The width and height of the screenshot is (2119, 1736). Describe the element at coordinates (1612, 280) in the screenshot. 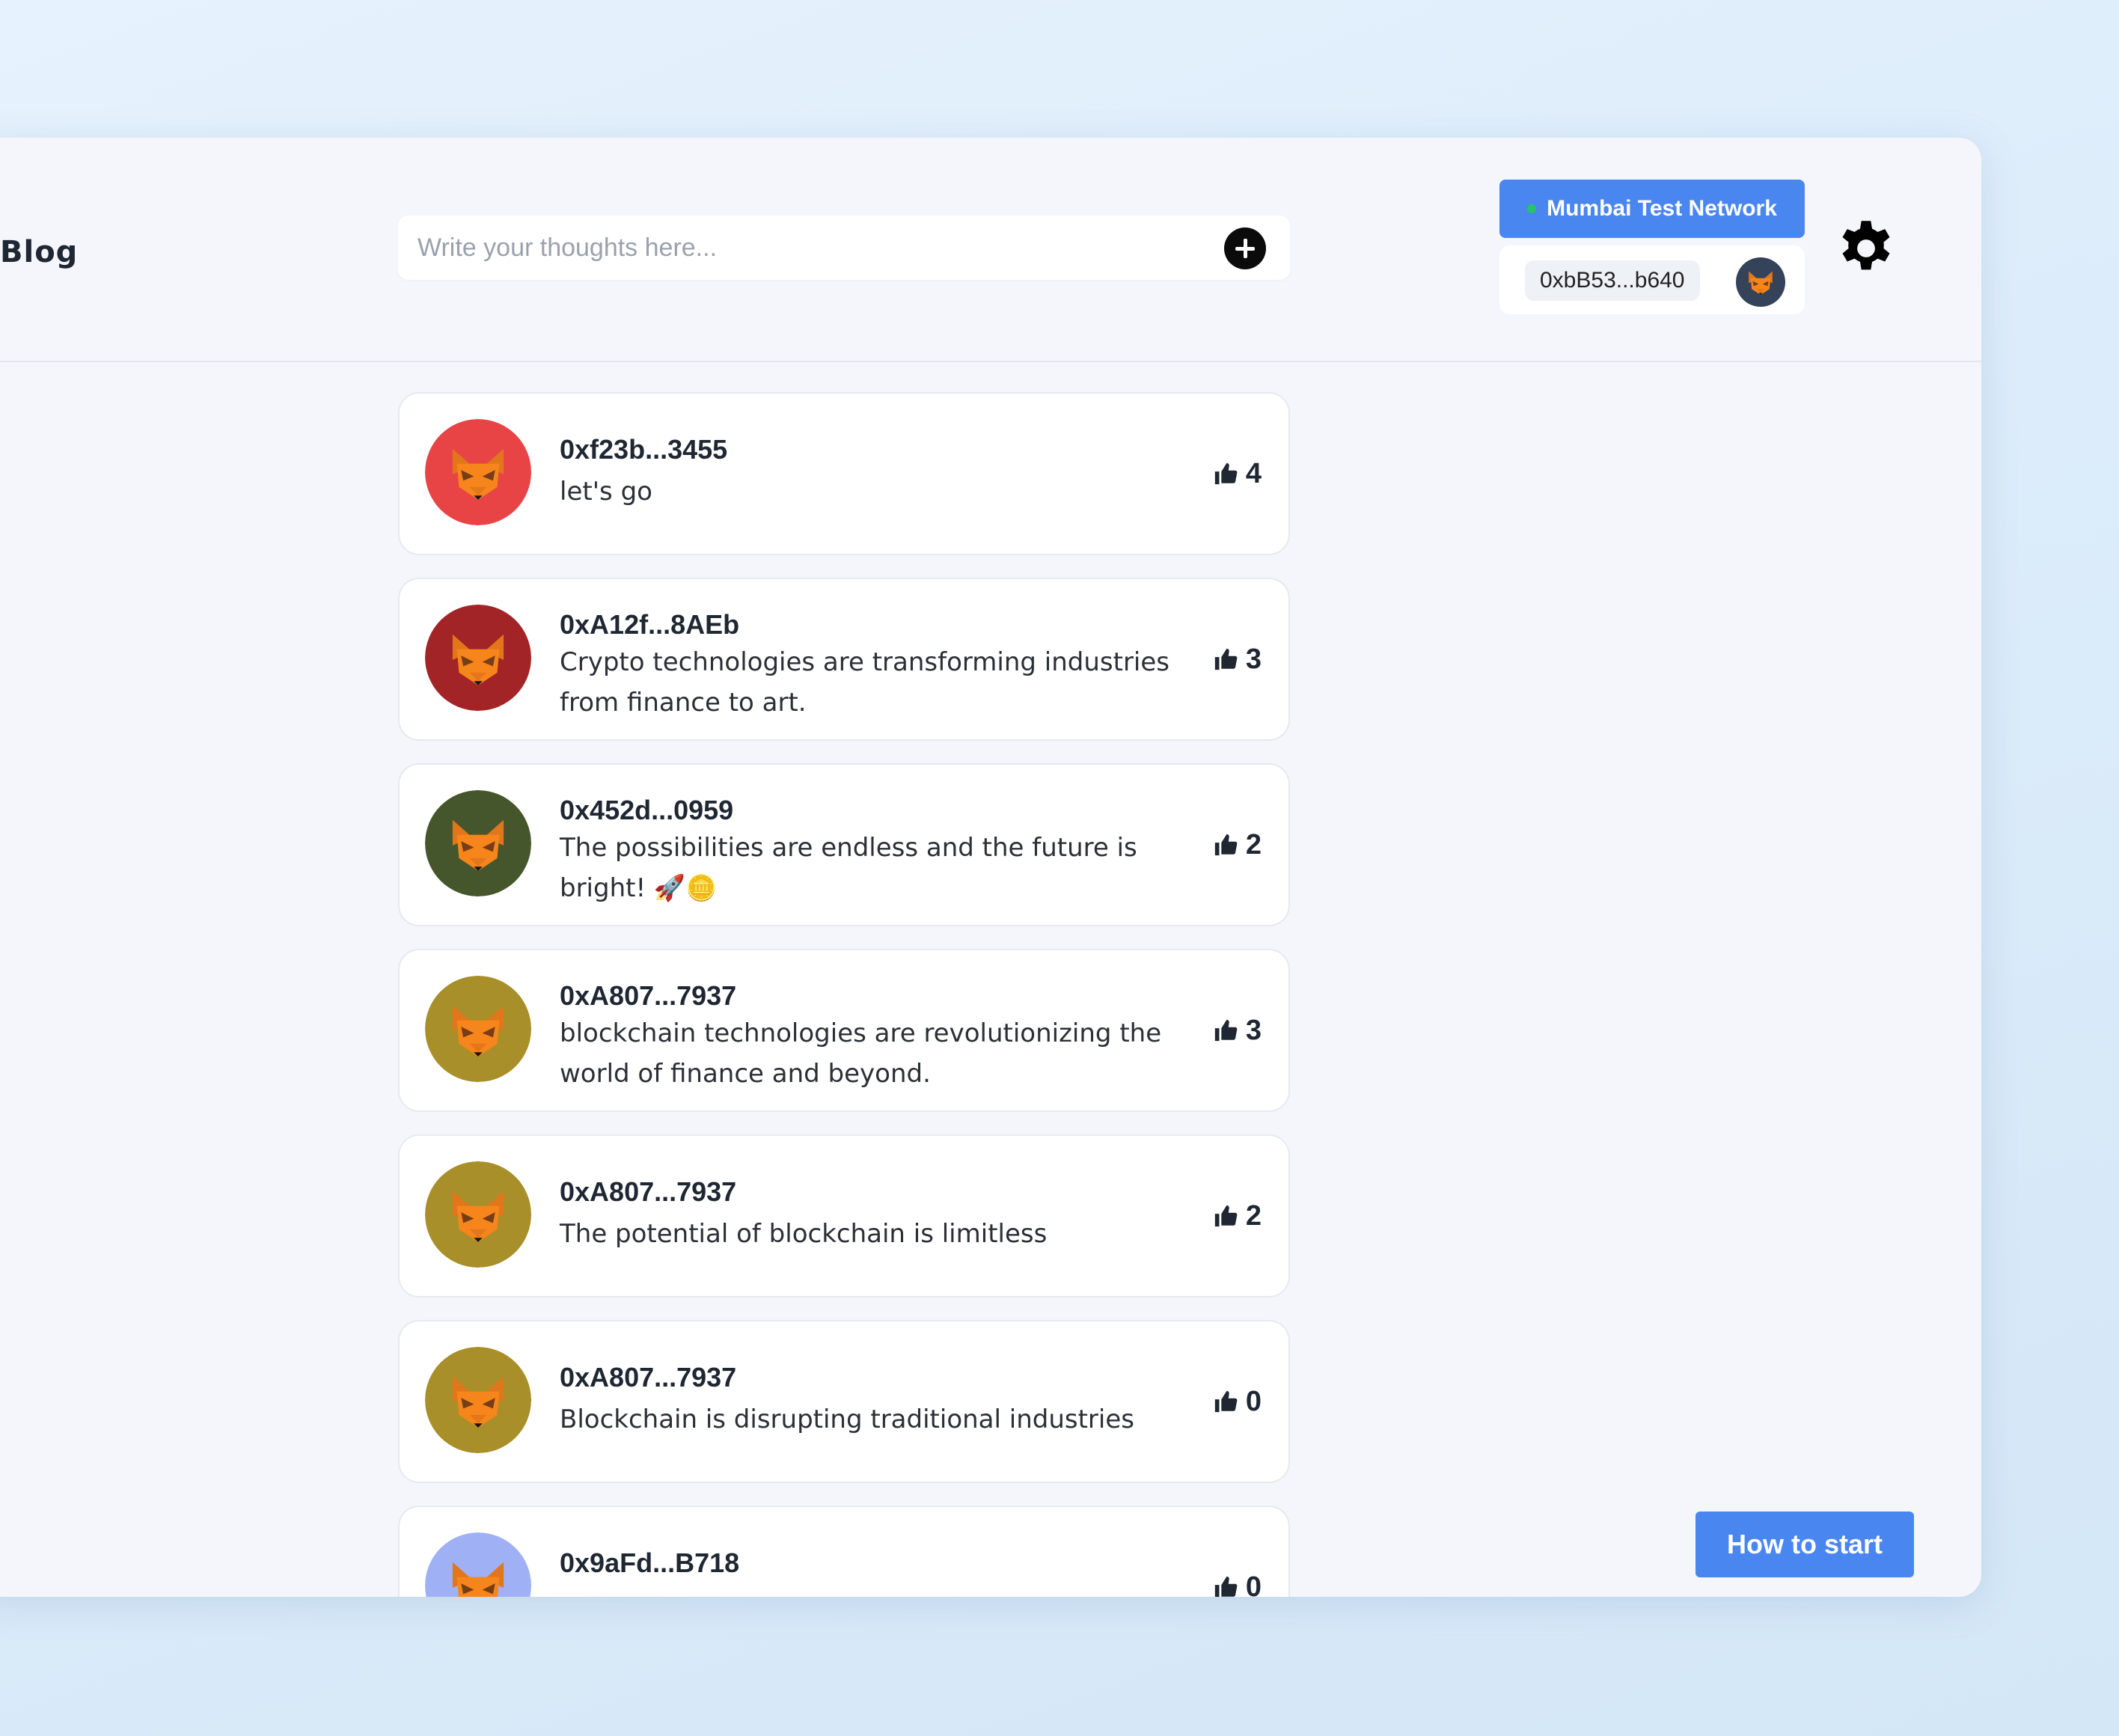

I see `wallet-address: 0xbB53...b640` at that location.